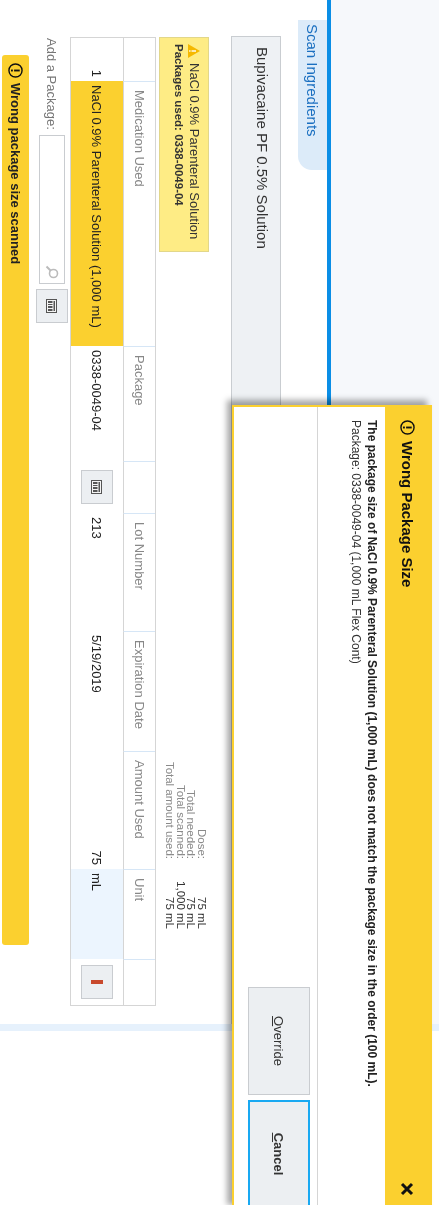 The height and width of the screenshot is (1205, 439). I want to click on minus-icon, so click(97, 982).